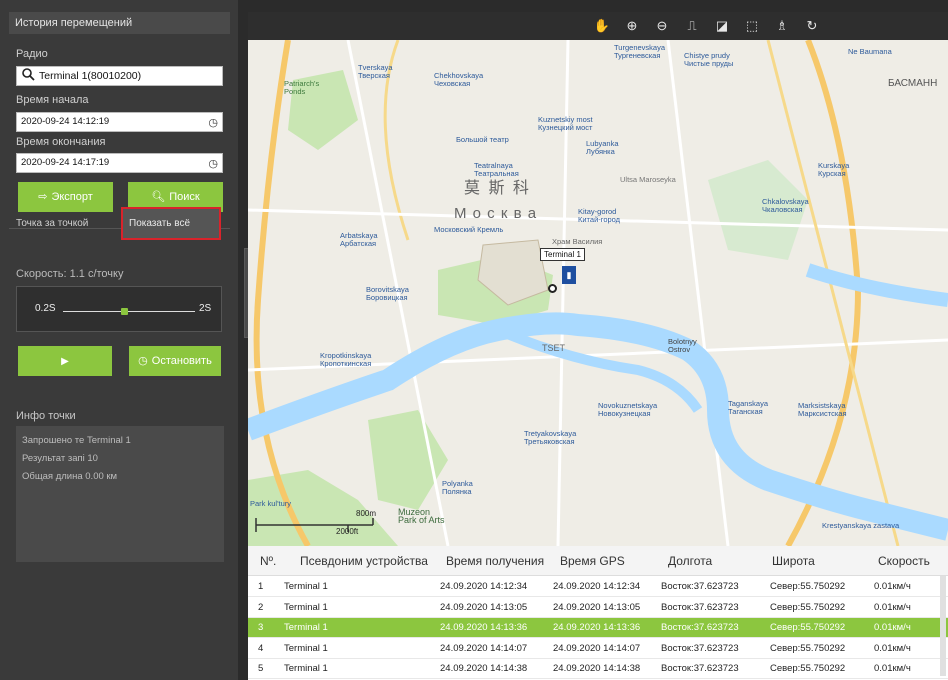  I want to click on column-header: Долгота, so click(690, 561).